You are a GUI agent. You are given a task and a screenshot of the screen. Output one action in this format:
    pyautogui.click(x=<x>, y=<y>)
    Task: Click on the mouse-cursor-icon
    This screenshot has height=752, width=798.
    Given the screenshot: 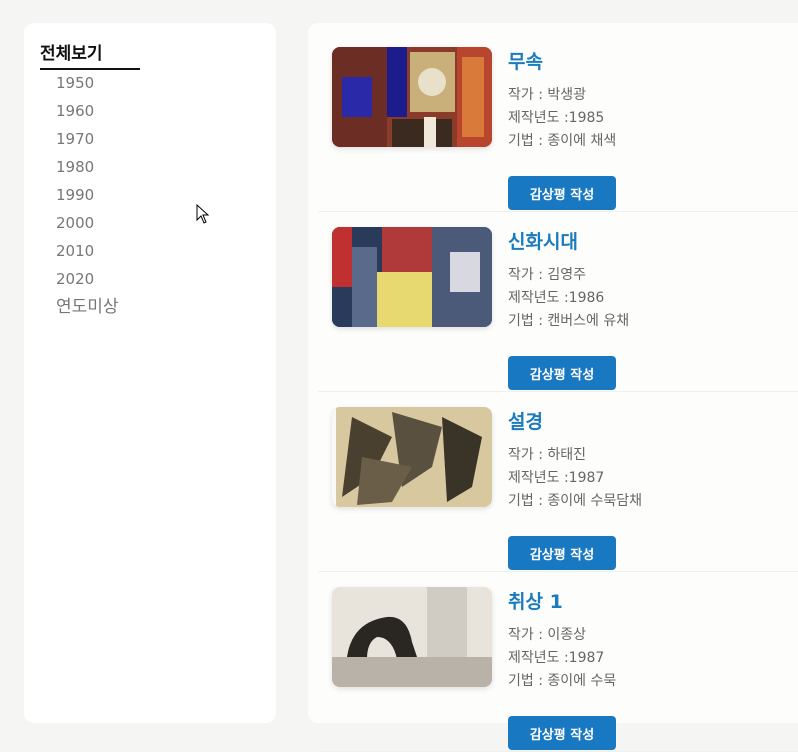 What is the action you would take?
    pyautogui.click(x=203, y=214)
    